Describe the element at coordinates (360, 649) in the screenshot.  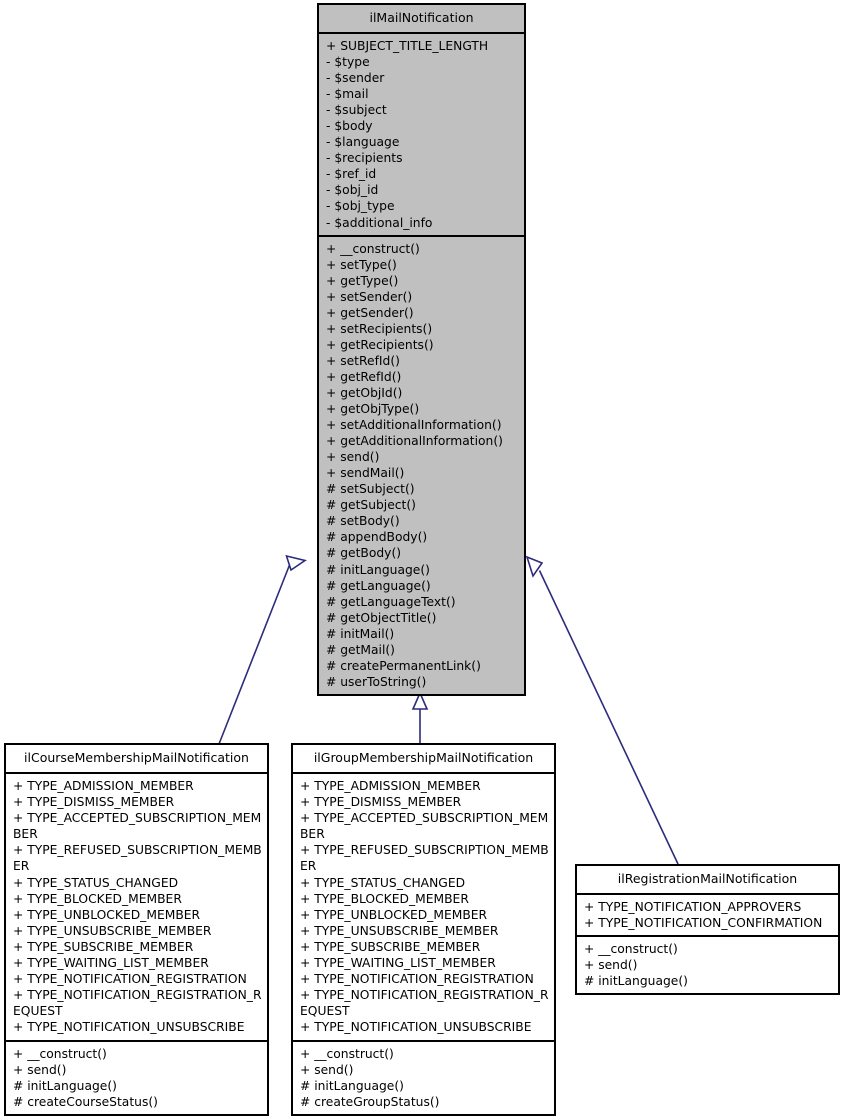
I see `class-member: # getMail()` at that location.